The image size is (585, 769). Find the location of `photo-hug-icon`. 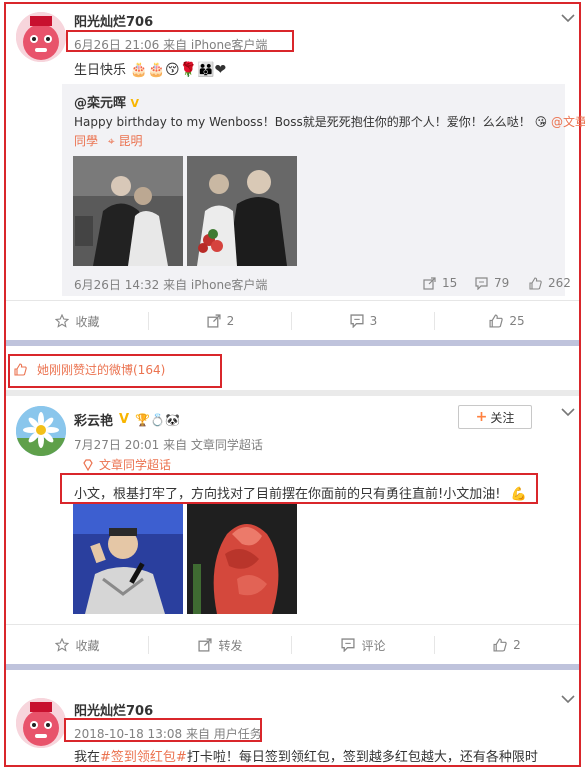

photo-hug-icon is located at coordinates (128, 211).